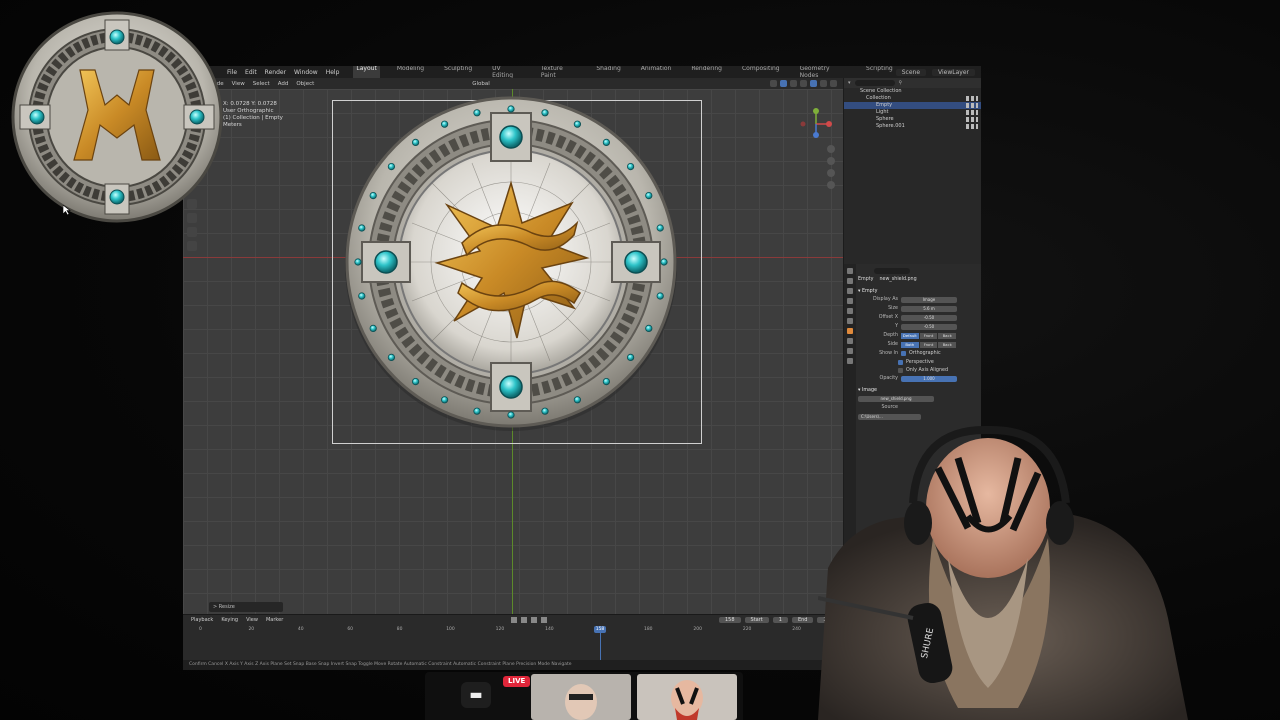 The width and height of the screenshot is (1280, 720). What do you see at coordinates (756, 620) in the screenshot?
I see `start-label: Start` at bounding box center [756, 620].